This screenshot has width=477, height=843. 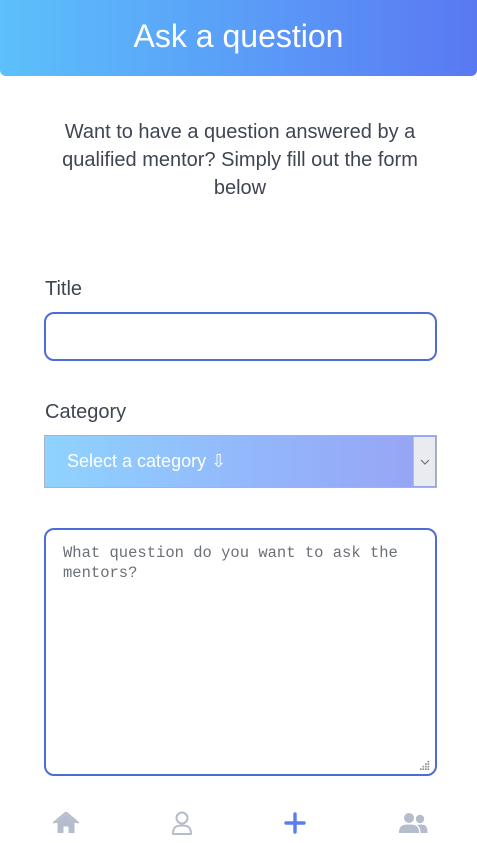 I want to click on page-title: Ask a question, so click(x=238, y=36).